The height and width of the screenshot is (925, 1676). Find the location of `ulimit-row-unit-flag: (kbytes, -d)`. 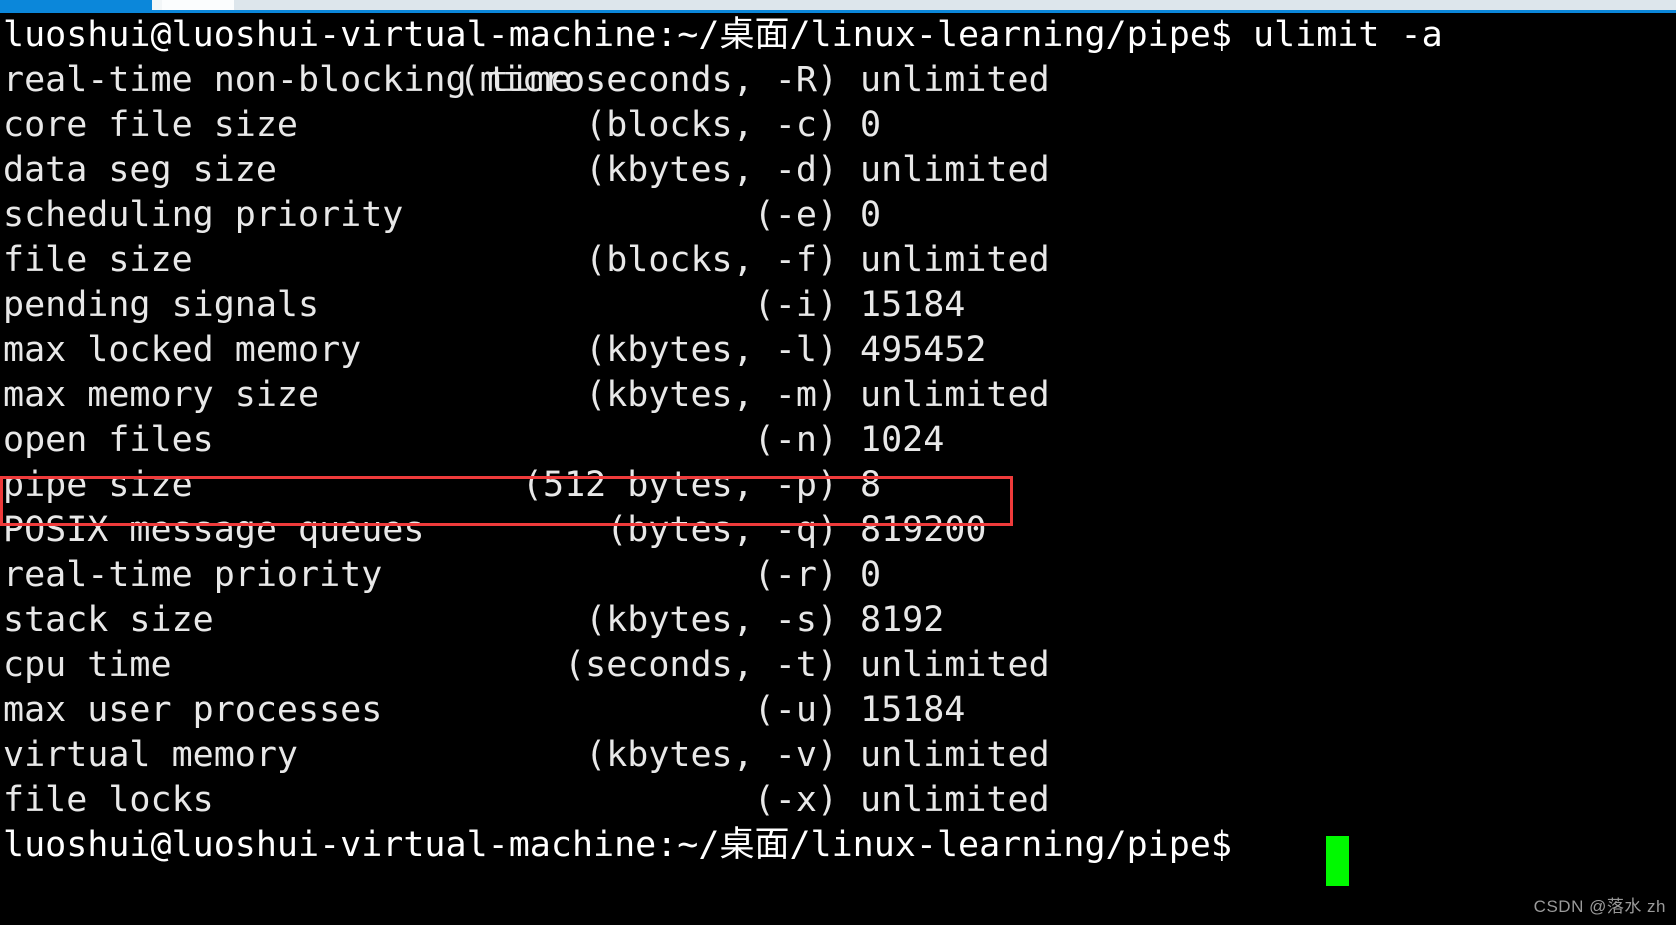

ulimit-row-unit-flag: (kbytes, -d) is located at coordinates (711, 170).